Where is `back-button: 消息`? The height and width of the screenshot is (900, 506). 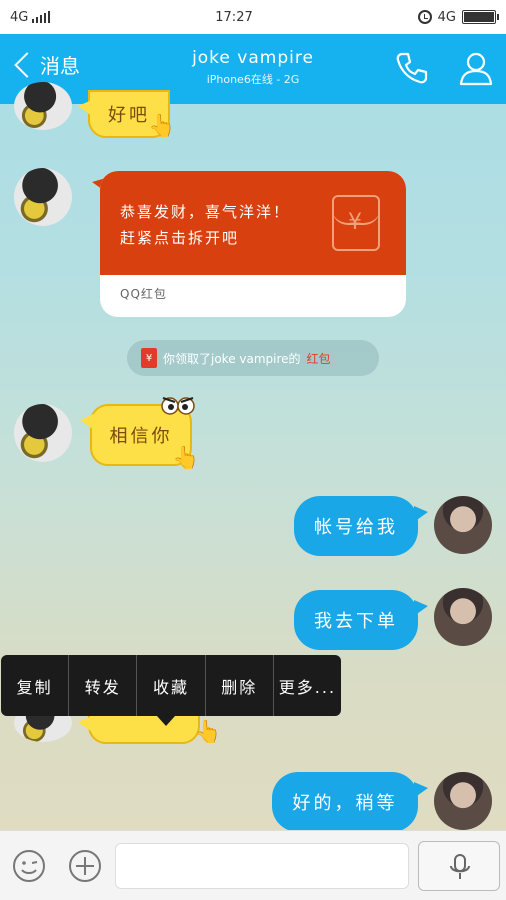
back-button: 消息 is located at coordinates (45, 64).